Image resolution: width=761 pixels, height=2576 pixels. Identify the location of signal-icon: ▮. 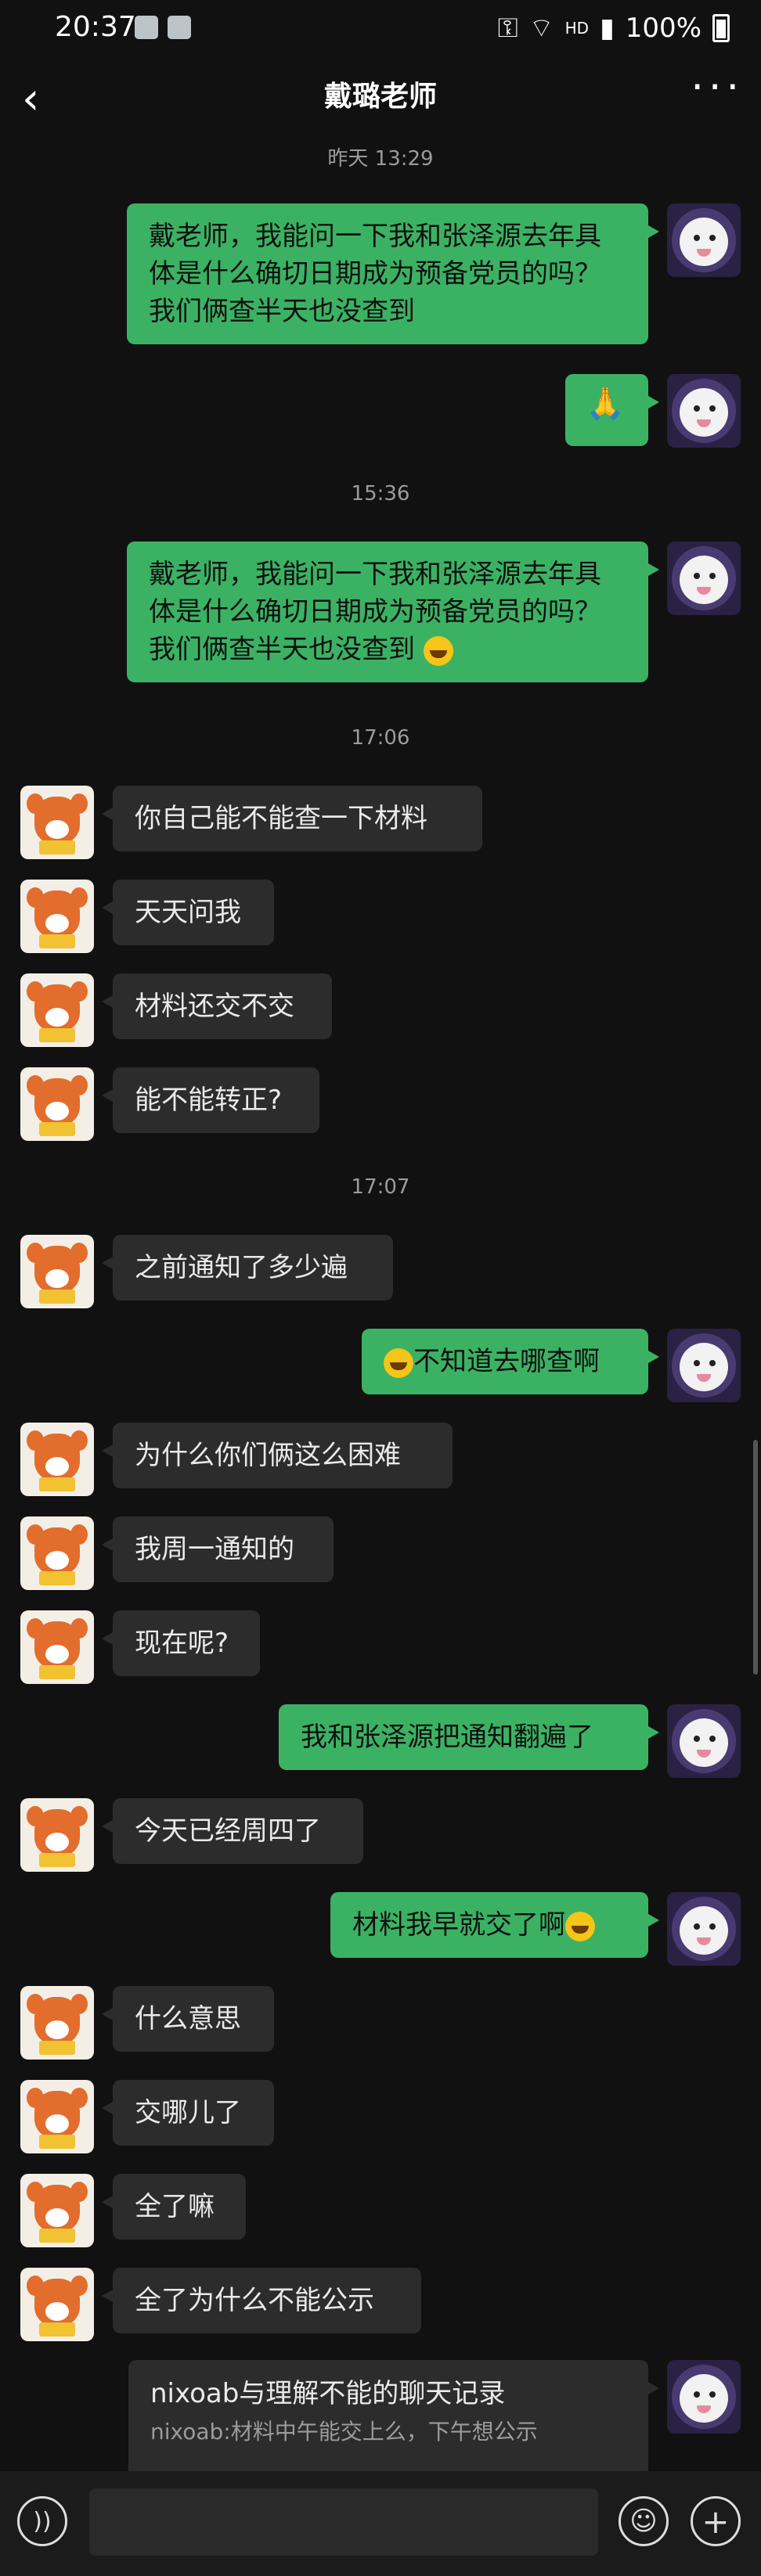
(607, 28).